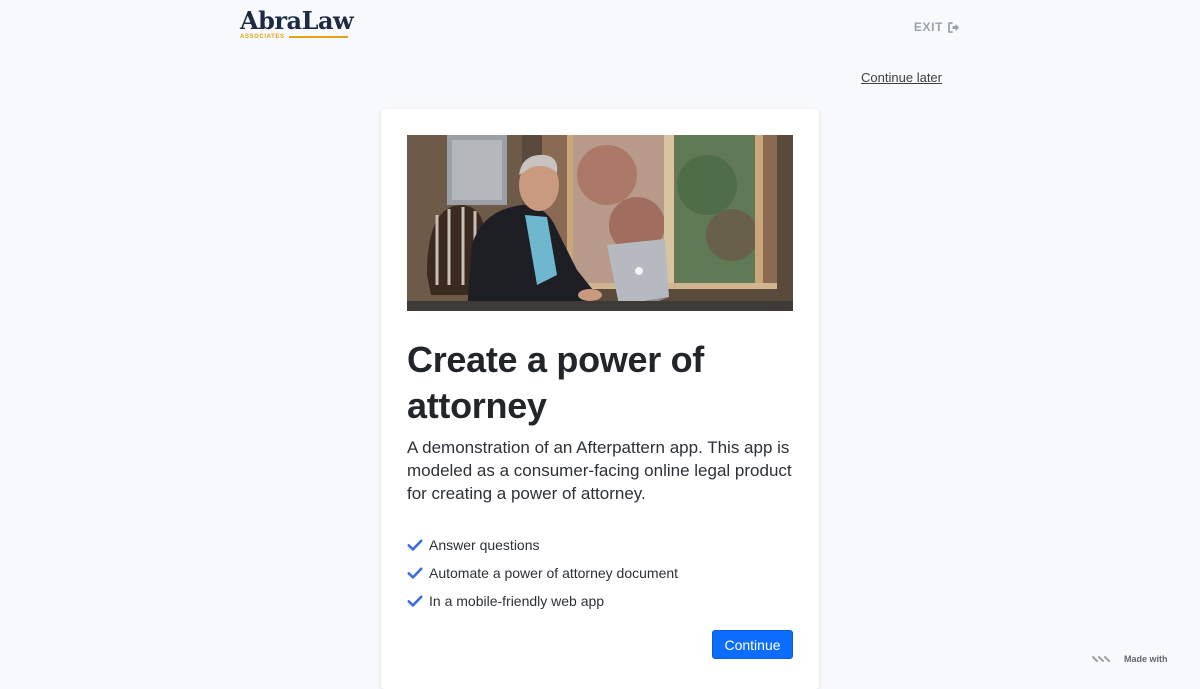 The image size is (1200, 689). I want to click on feature-item: Automate a power of attorney document, so click(542, 573).